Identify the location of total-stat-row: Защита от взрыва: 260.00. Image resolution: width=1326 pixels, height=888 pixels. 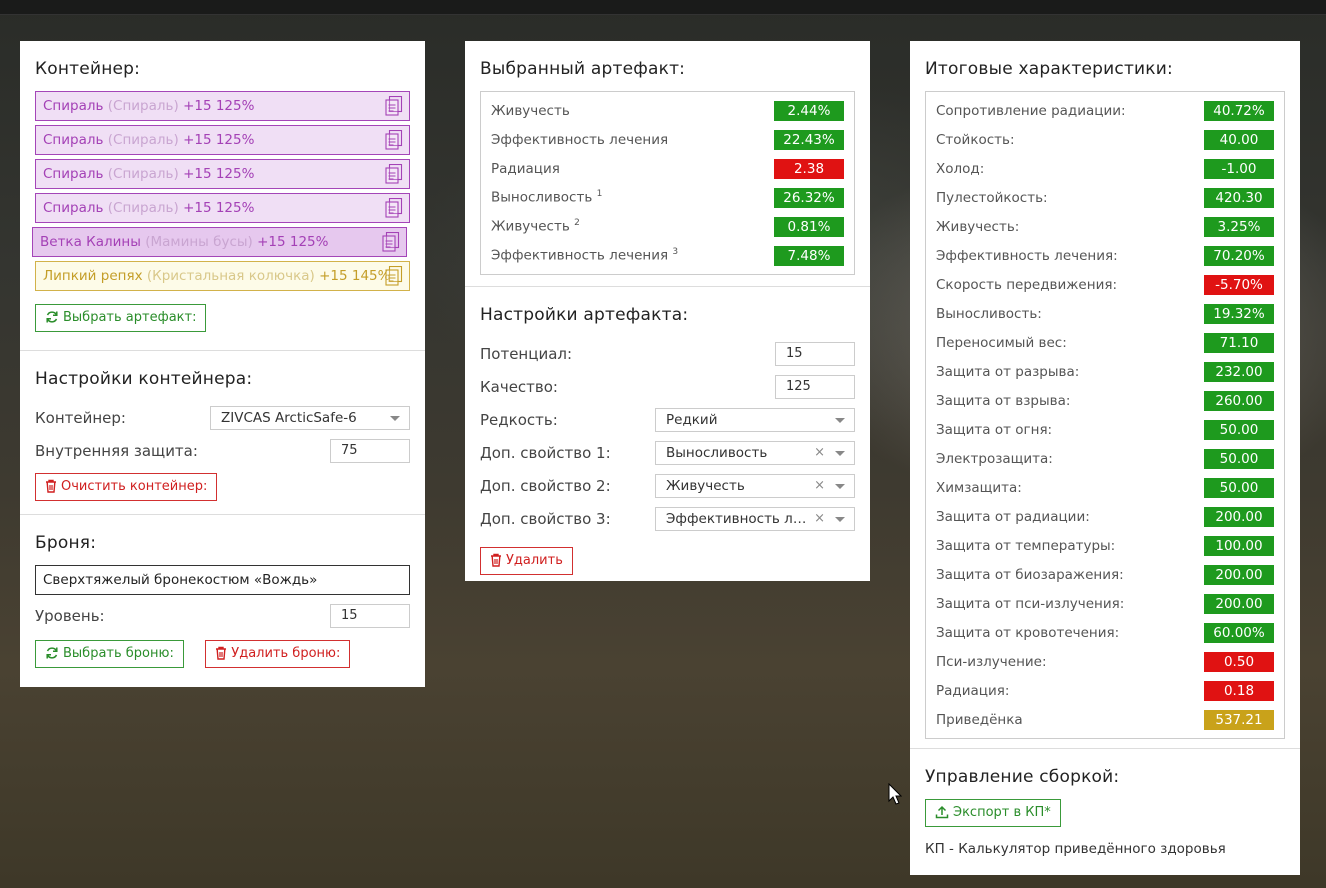
(1105, 400).